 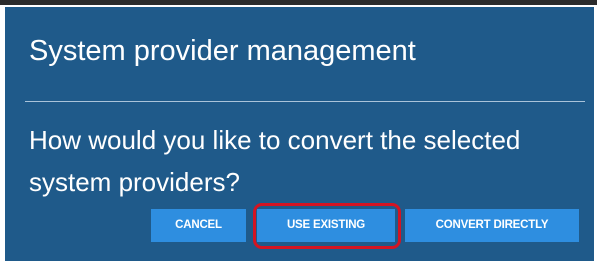 I want to click on title-divider, so click(x=305, y=101).